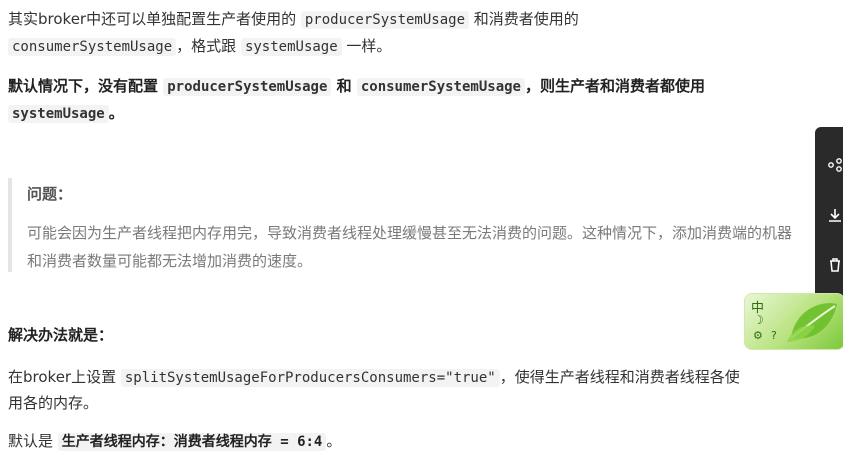 This screenshot has height=458, width=843. Describe the element at coordinates (408, 442) in the screenshot. I see `paragraph-4: 默认是 生产者线程内存：消费者线程内存 = 6:4。` at that location.